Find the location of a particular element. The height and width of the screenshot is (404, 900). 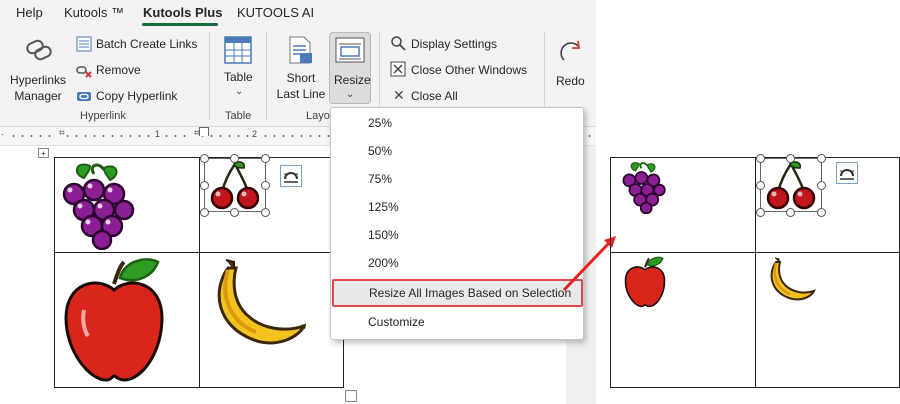

apple-image-resized is located at coordinates (645, 282).